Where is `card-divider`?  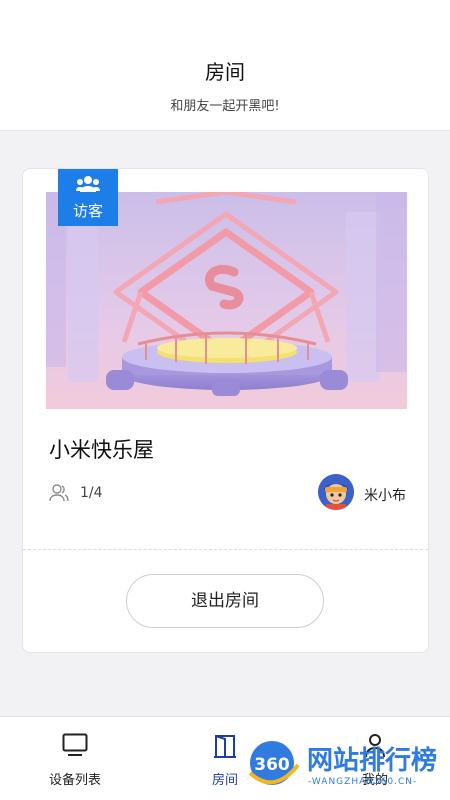 card-divider is located at coordinates (225, 549).